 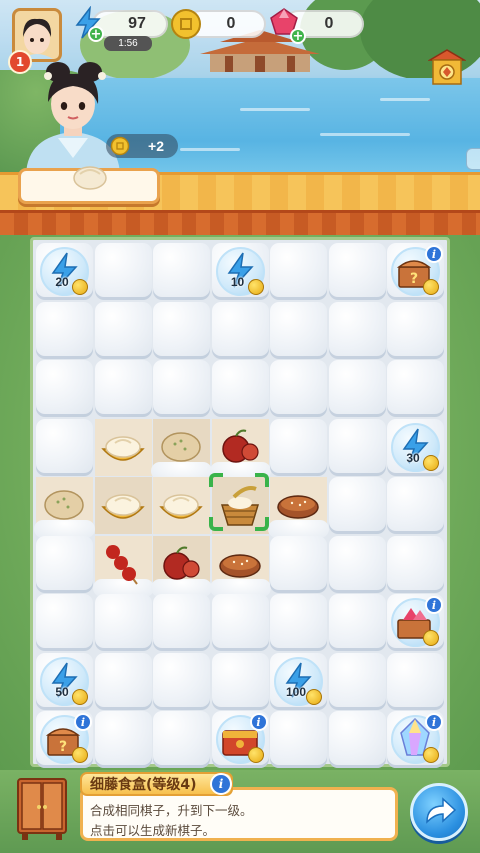 I want to click on locked-bubble-energy: 100, so click(x=298, y=681).